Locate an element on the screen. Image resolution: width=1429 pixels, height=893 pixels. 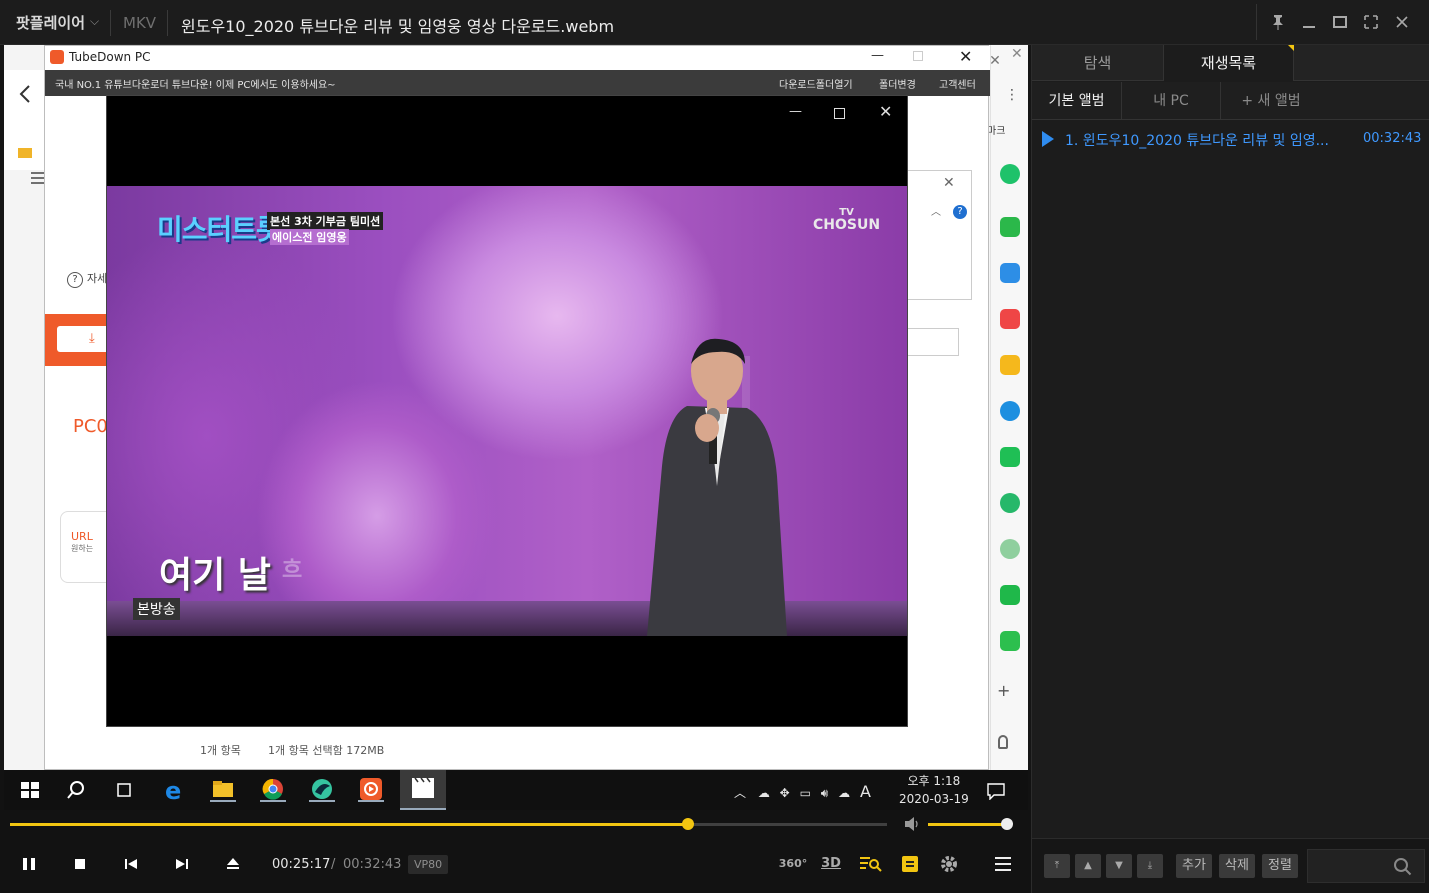
tab-playlist: 재생목록 is located at coordinates (1228, 63).